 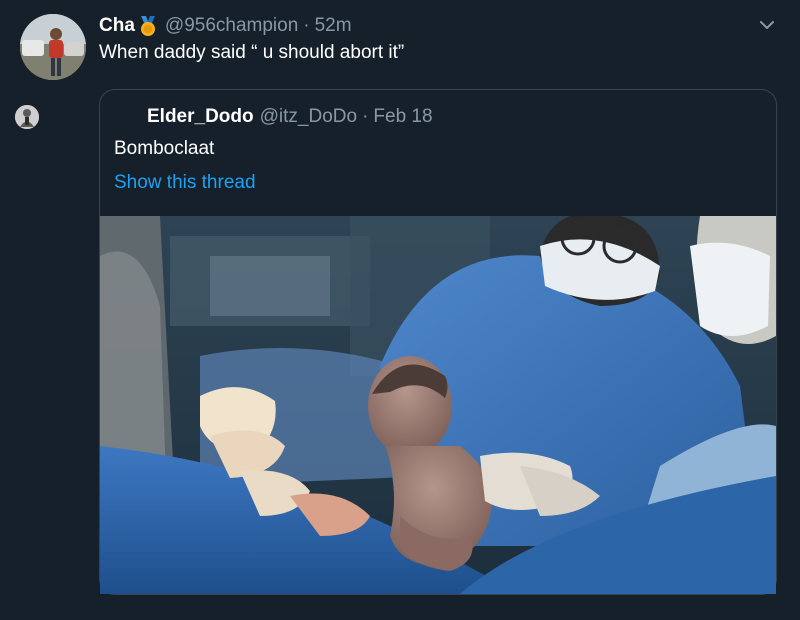 What do you see at coordinates (27, 117) in the screenshot?
I see `quoted-author-avatar` at bounding box center [27, 117].